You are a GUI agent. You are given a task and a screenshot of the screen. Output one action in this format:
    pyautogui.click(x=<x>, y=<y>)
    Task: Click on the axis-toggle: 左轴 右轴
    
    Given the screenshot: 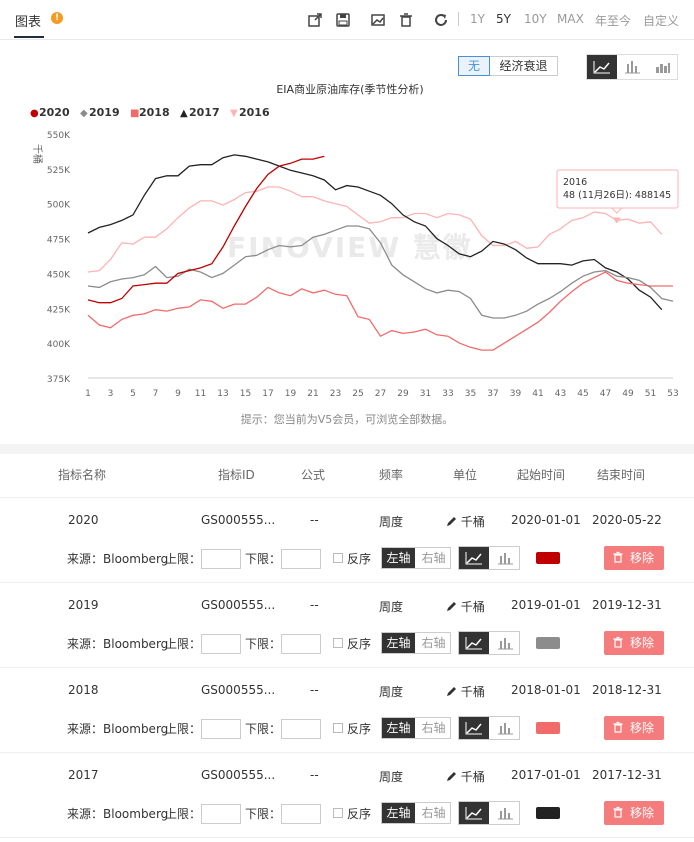 What is the action you would take?
    pyautogui.click(x=416, y=813)
    